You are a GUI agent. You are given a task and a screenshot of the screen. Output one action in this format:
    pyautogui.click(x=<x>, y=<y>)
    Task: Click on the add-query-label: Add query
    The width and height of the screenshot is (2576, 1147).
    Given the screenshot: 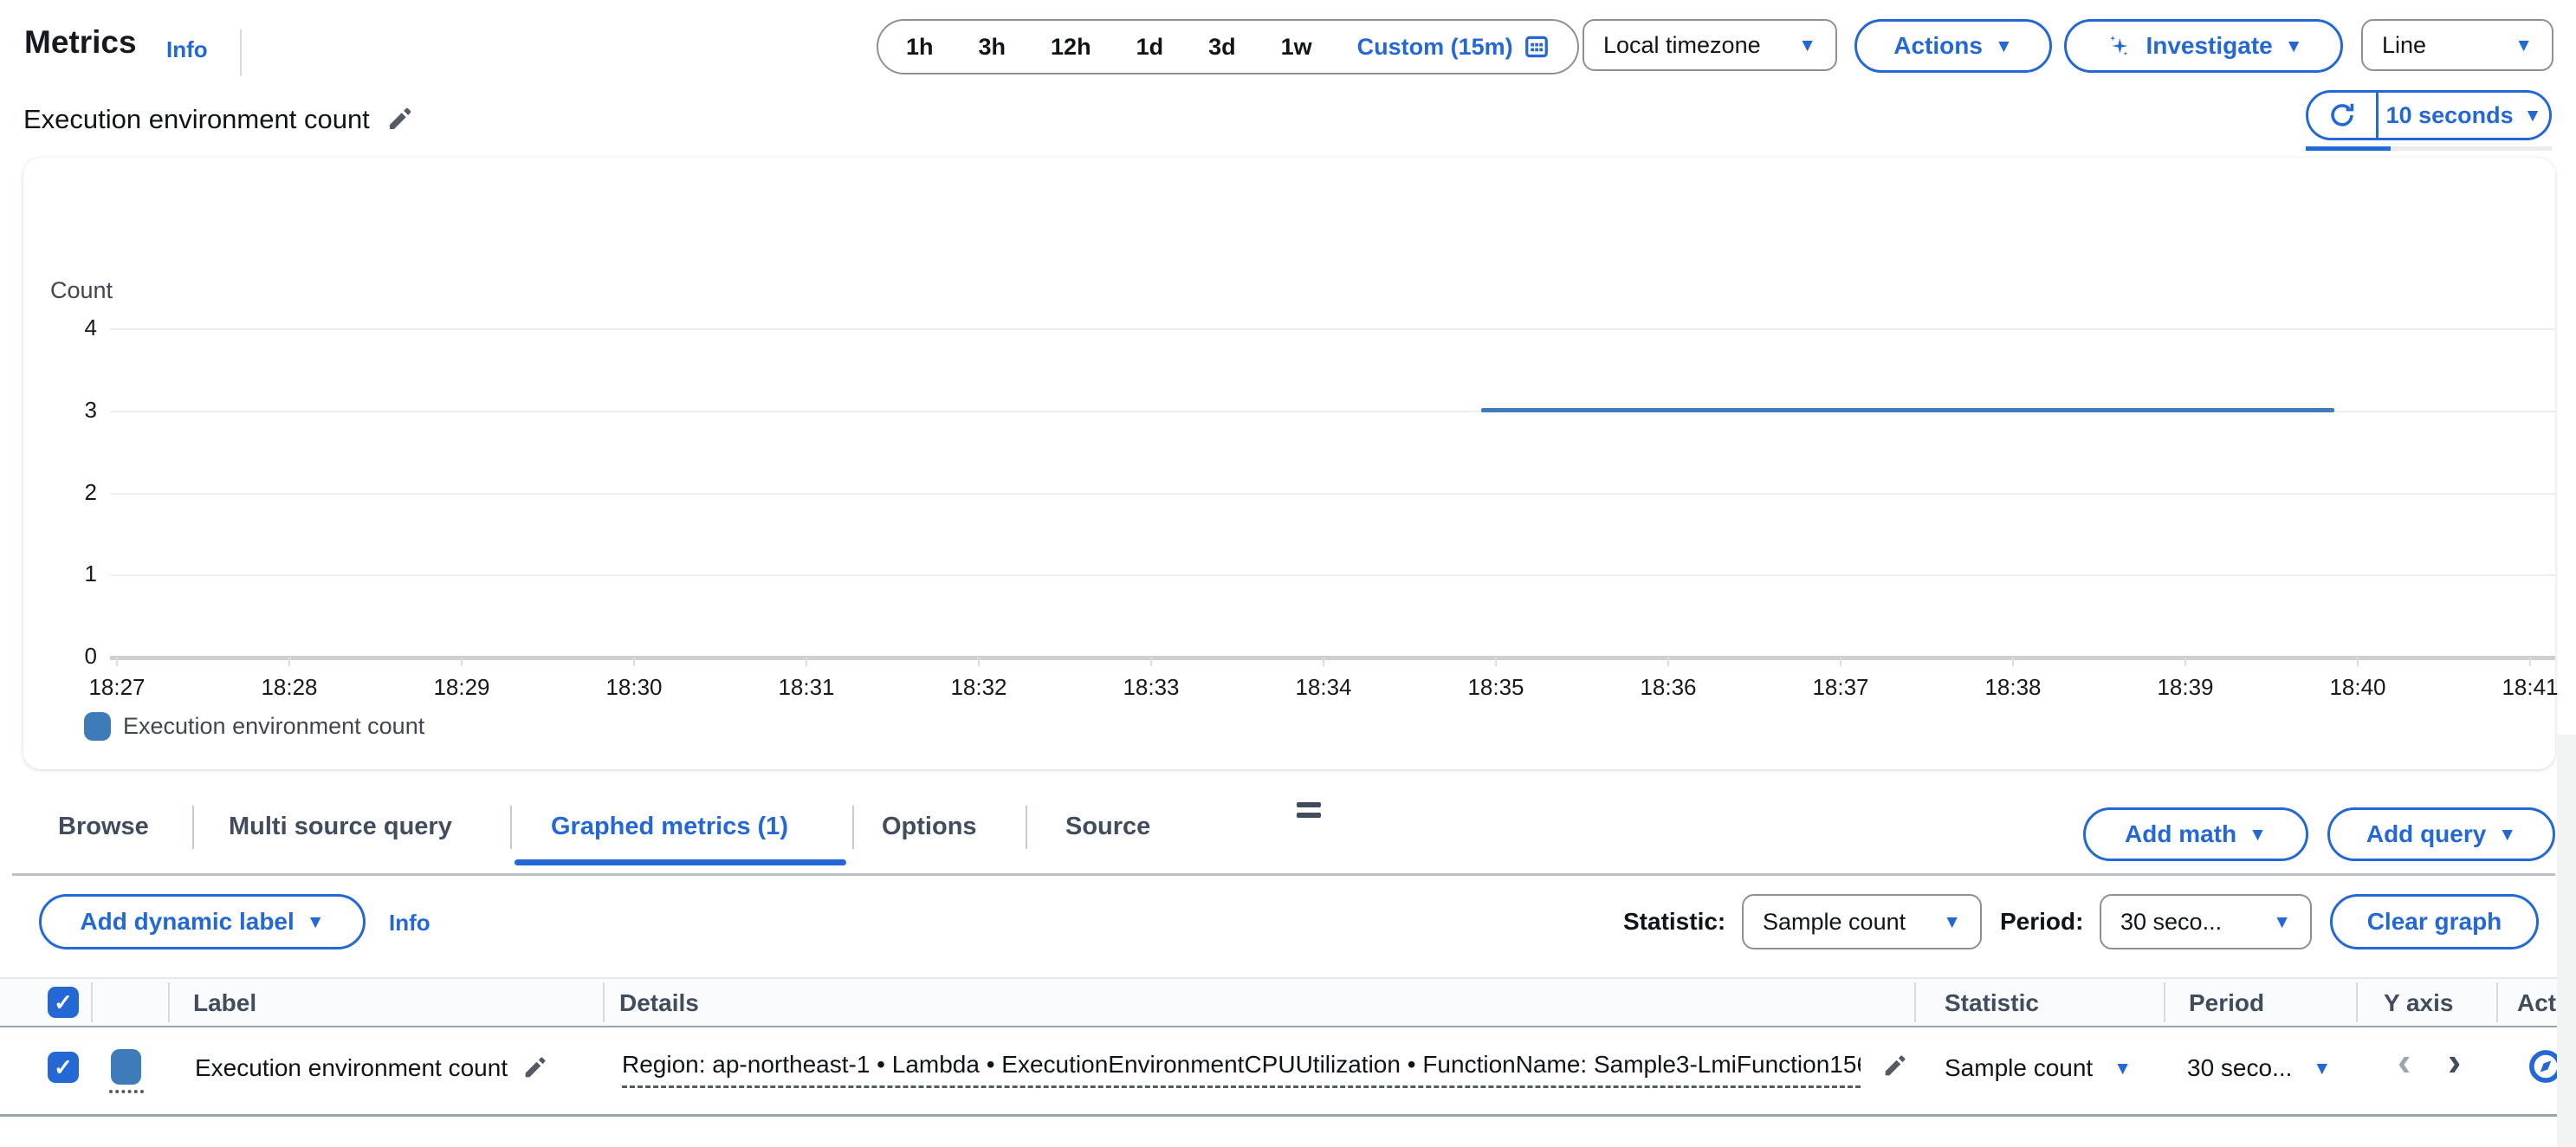 What is the action you would take?
    pyautogui.click(x=2426, y=833)
    